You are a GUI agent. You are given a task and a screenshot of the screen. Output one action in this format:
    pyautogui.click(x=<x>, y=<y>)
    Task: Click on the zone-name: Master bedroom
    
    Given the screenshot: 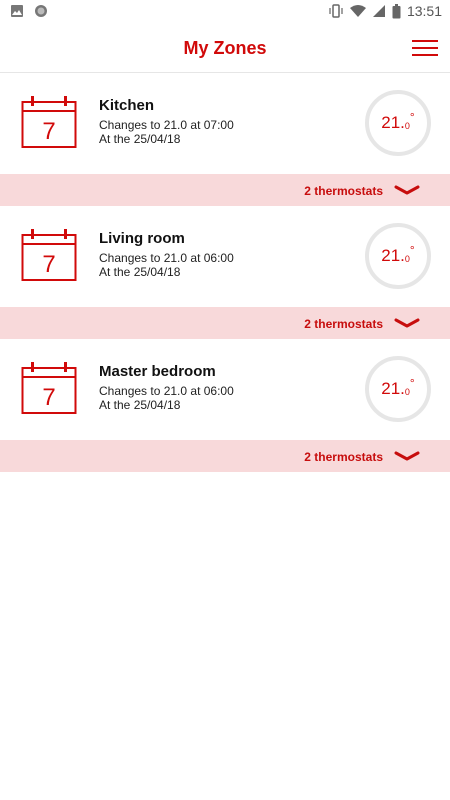 What is the action you would take?
    pyautogui.click(x=157, y=371)
    